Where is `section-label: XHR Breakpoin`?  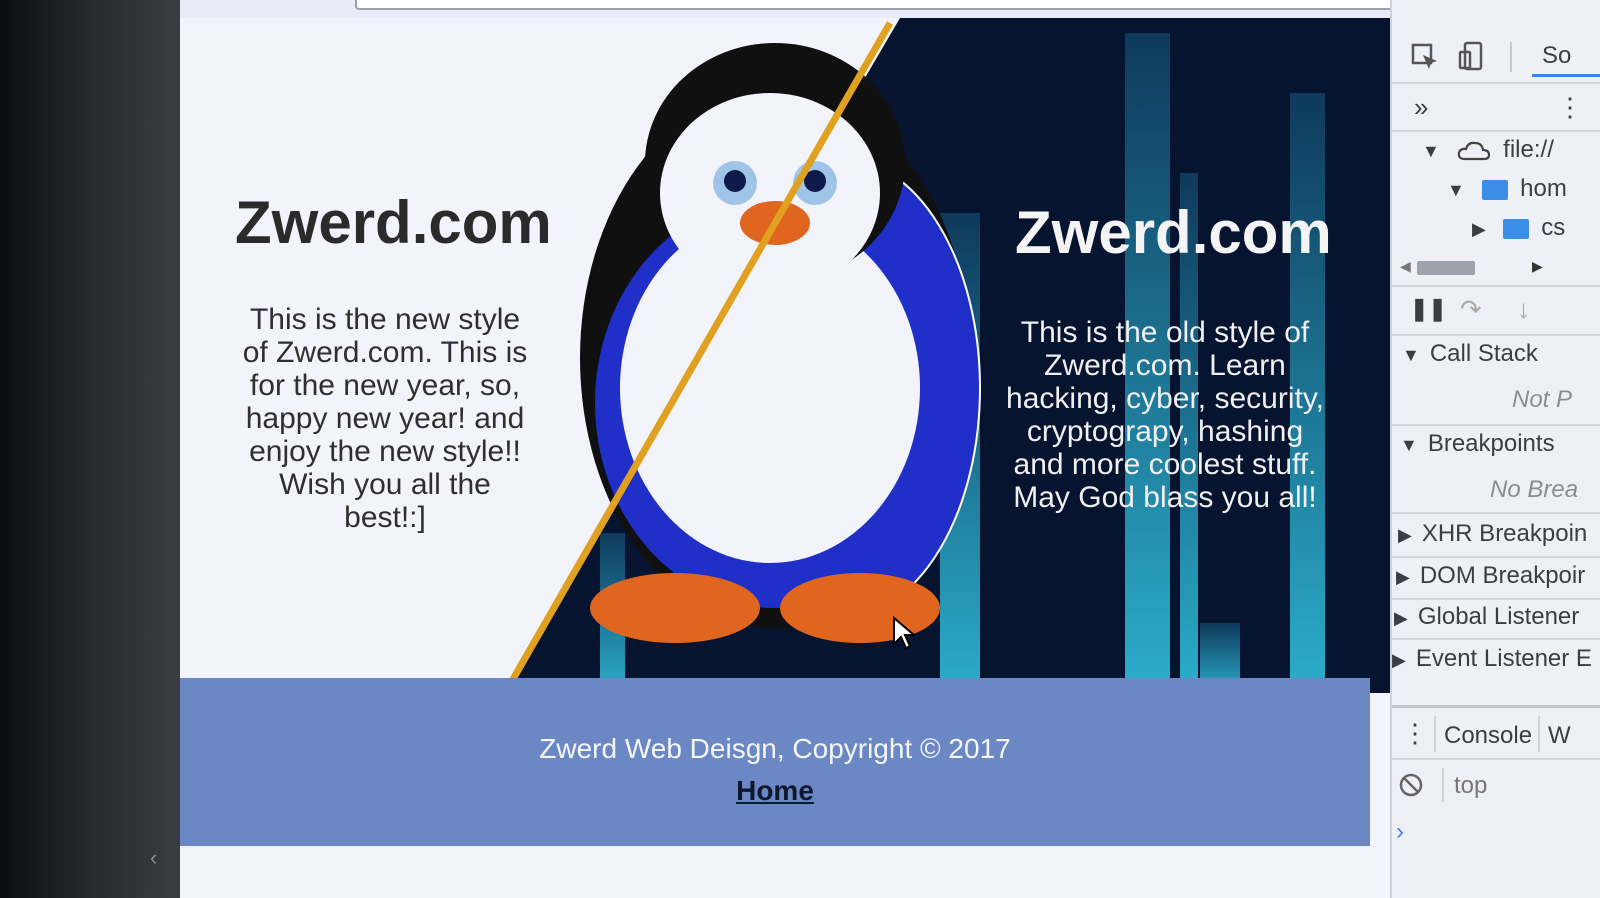
section-label: XHR Breakpoin is located at coordinates (1504, 533).